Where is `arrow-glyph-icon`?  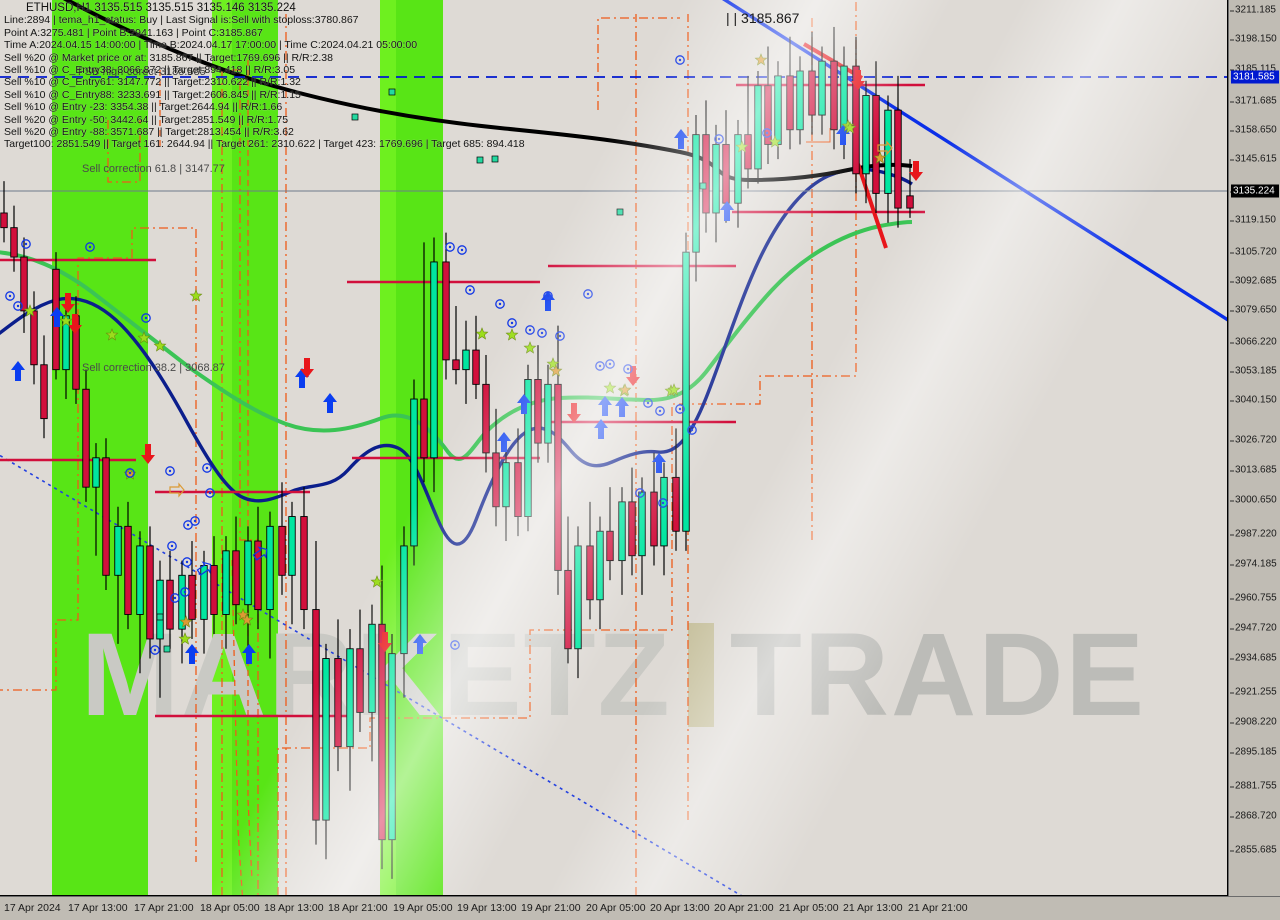 arrow-glyph-icon is located at coordinates (177, 490).